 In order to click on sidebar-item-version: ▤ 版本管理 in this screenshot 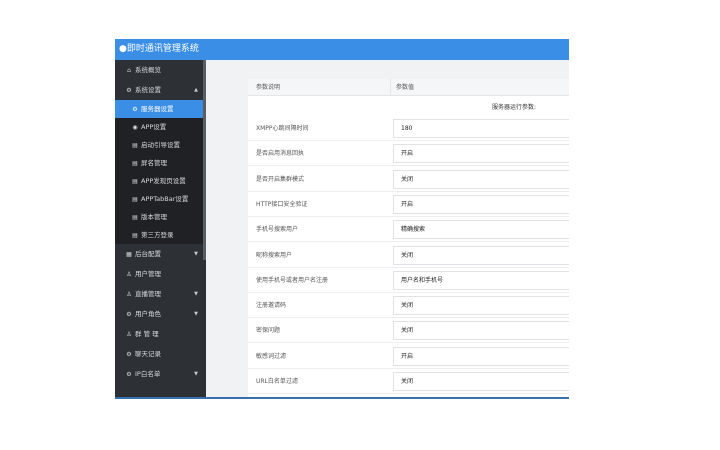, I will do `click(159, 217)`.